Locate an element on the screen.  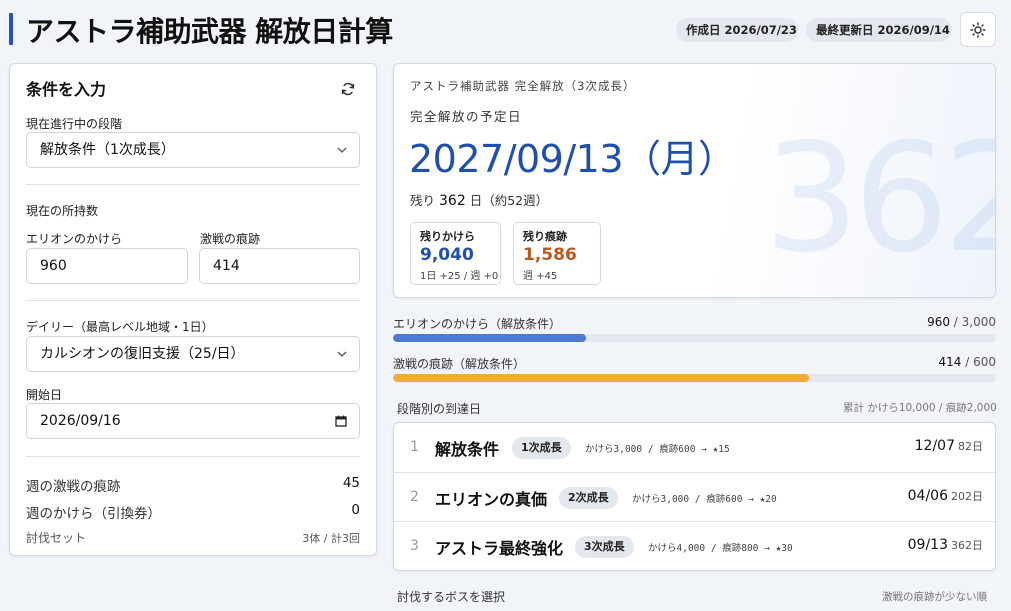
erion-total: 3,000 is located at coordinates (978, 322).